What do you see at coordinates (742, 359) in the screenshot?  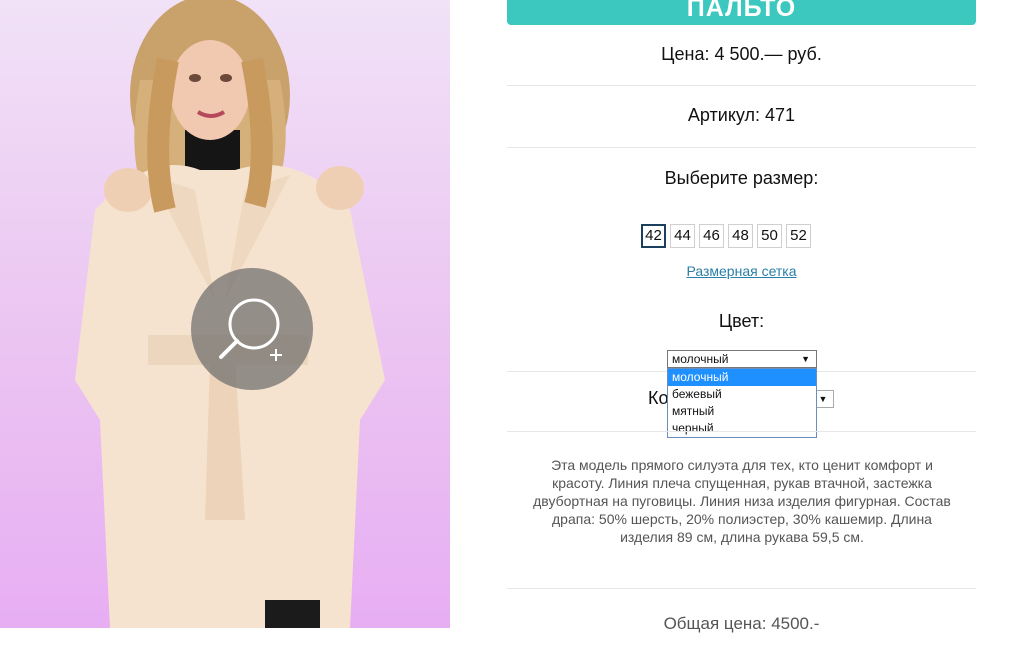 I see `color-select: молочный ▼` at bounding box center [742, 359].